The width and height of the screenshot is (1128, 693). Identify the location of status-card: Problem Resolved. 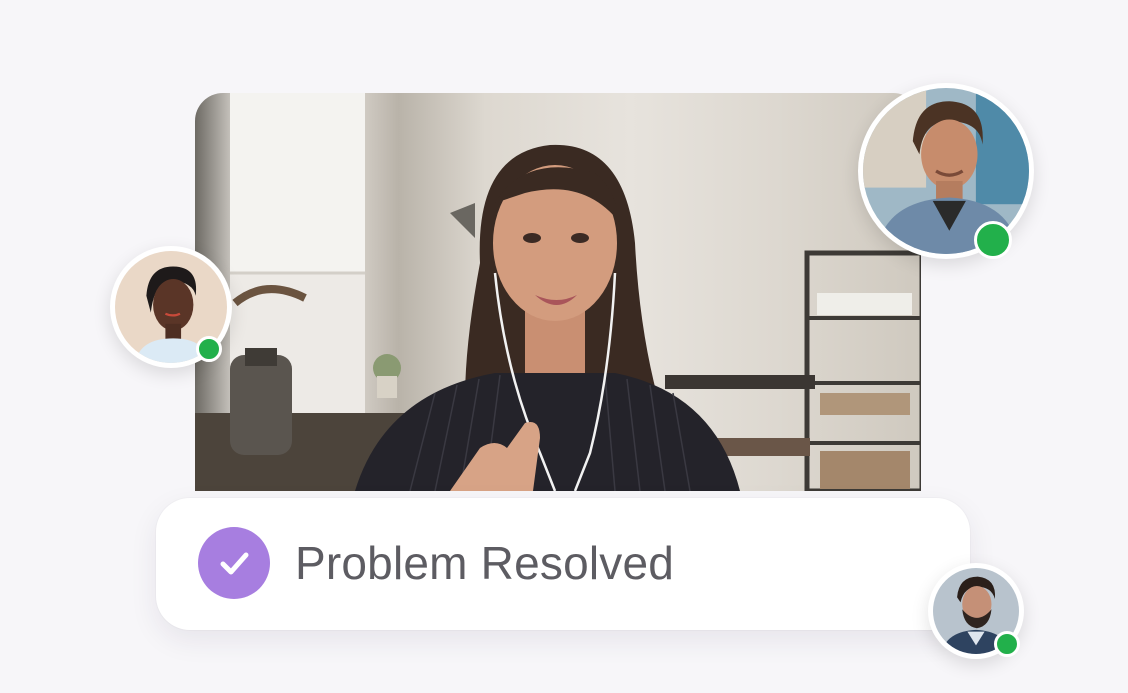
(563, 564).